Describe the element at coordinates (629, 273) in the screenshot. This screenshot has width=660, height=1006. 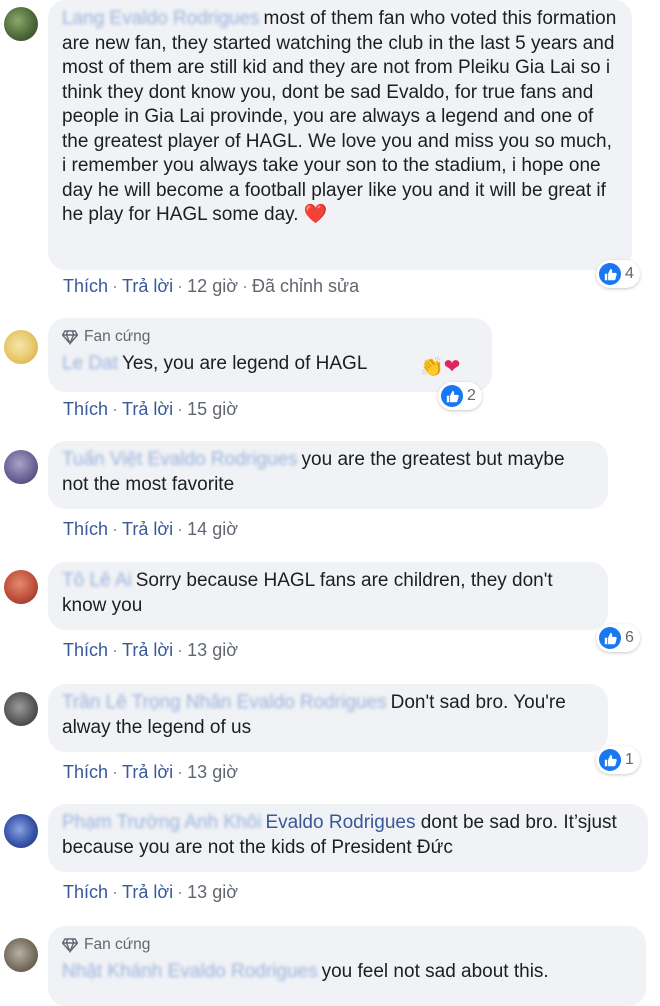
I see `reaction-number: 4` at that location.